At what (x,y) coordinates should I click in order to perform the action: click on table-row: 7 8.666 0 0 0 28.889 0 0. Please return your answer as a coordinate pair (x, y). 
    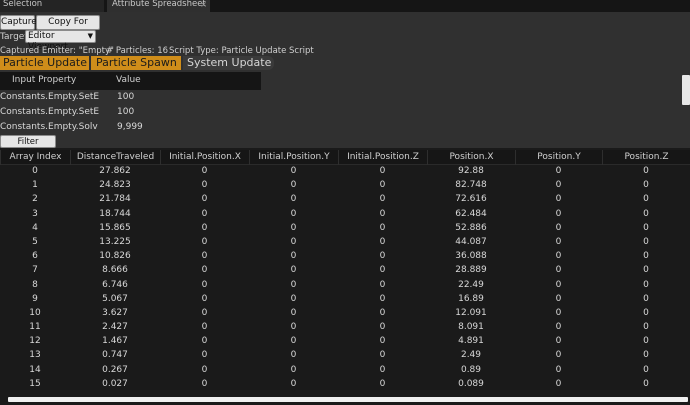
    Looking at the image, I should click on (345, 271).